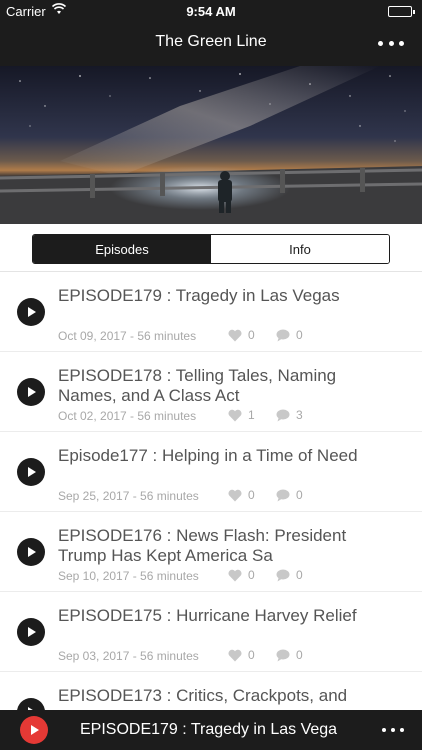 The height and width of the screenshot is (750, 422). I want to click on episode-title: EPISODE173 : Critics, Crackpots, and, so click(203, 695).